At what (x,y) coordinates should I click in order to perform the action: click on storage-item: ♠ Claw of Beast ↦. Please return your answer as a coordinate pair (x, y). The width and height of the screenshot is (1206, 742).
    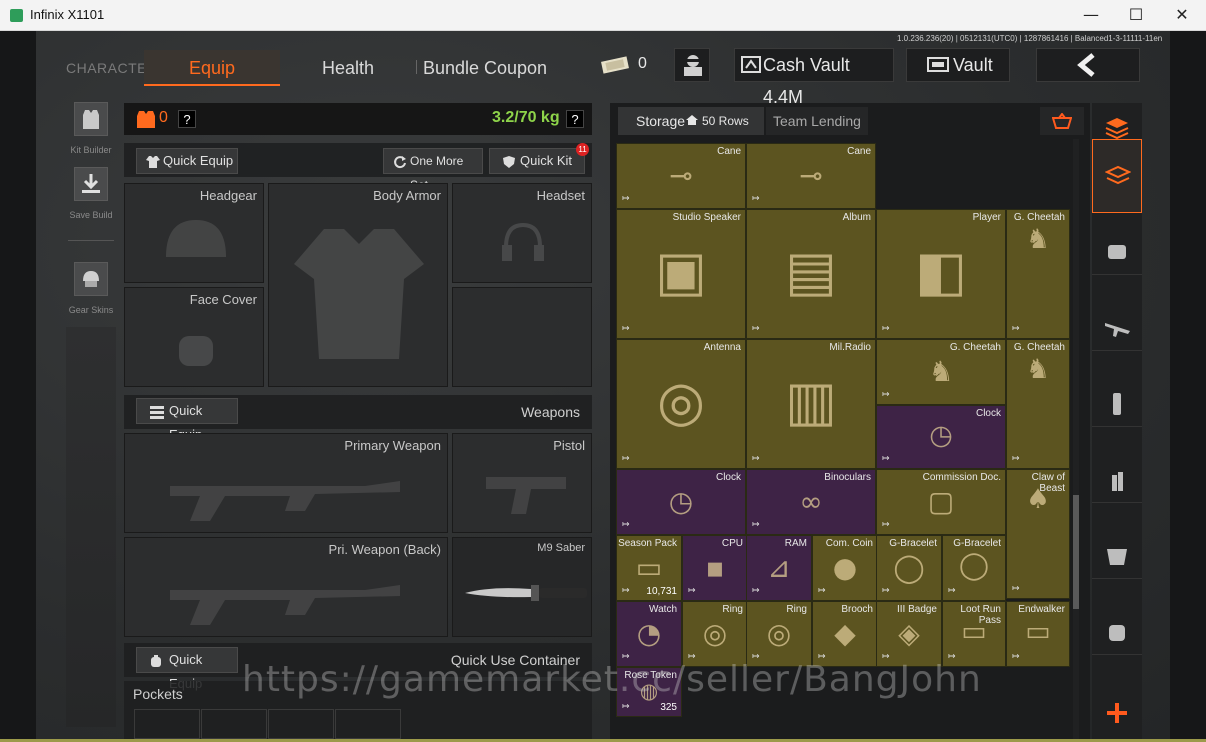
    Looking at the image, I should click on (1038, 534).